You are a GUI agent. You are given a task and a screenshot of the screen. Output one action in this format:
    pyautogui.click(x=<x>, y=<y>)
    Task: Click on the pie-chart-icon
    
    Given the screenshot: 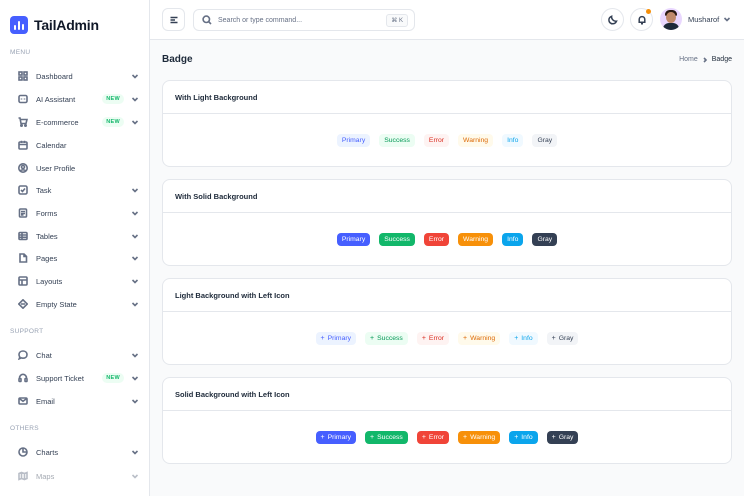 What is the action you would take?
    pyautogui.click(x=23, y=452)
    